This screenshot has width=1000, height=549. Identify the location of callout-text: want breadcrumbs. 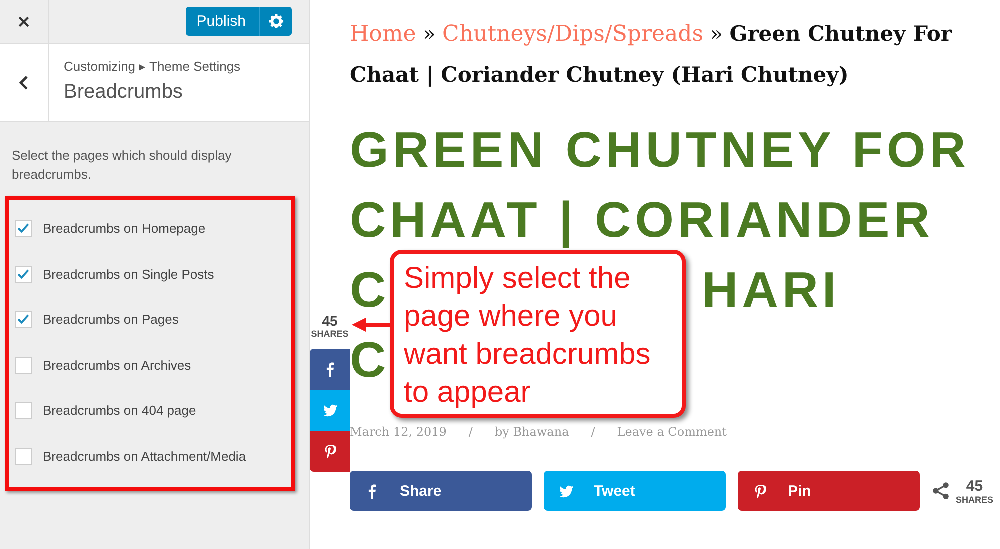
(528, 355).